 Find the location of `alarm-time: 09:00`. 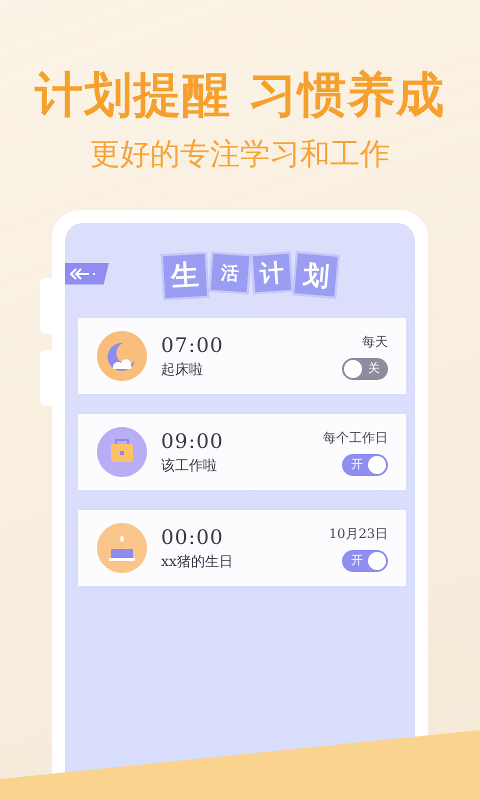

alarm-time: 09:00 is located at coordinates (193, 441).